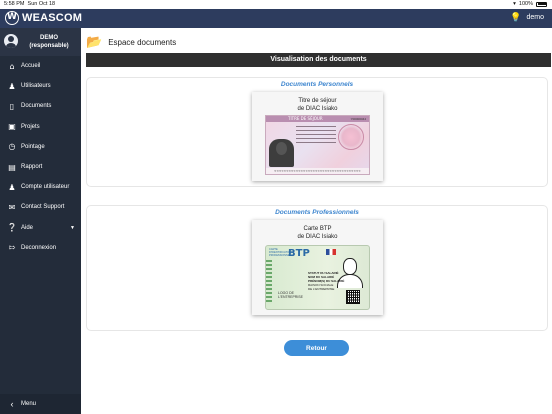 Image resolution: width=552 pixels, height=414 pixels. Describe the element at coordinates (12, 248) in the screenshot. I see `logout-icon: ⇰` at that location.